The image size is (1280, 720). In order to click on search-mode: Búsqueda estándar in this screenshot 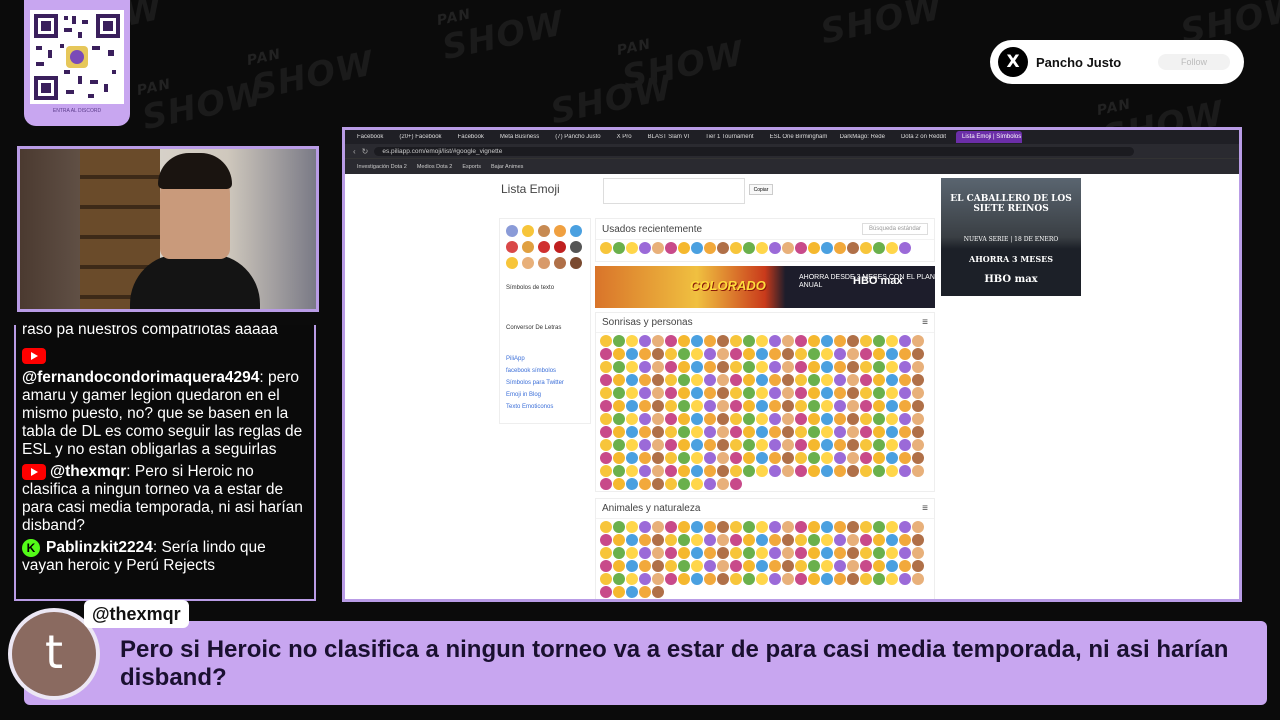, I will do `click(894, 229)`.